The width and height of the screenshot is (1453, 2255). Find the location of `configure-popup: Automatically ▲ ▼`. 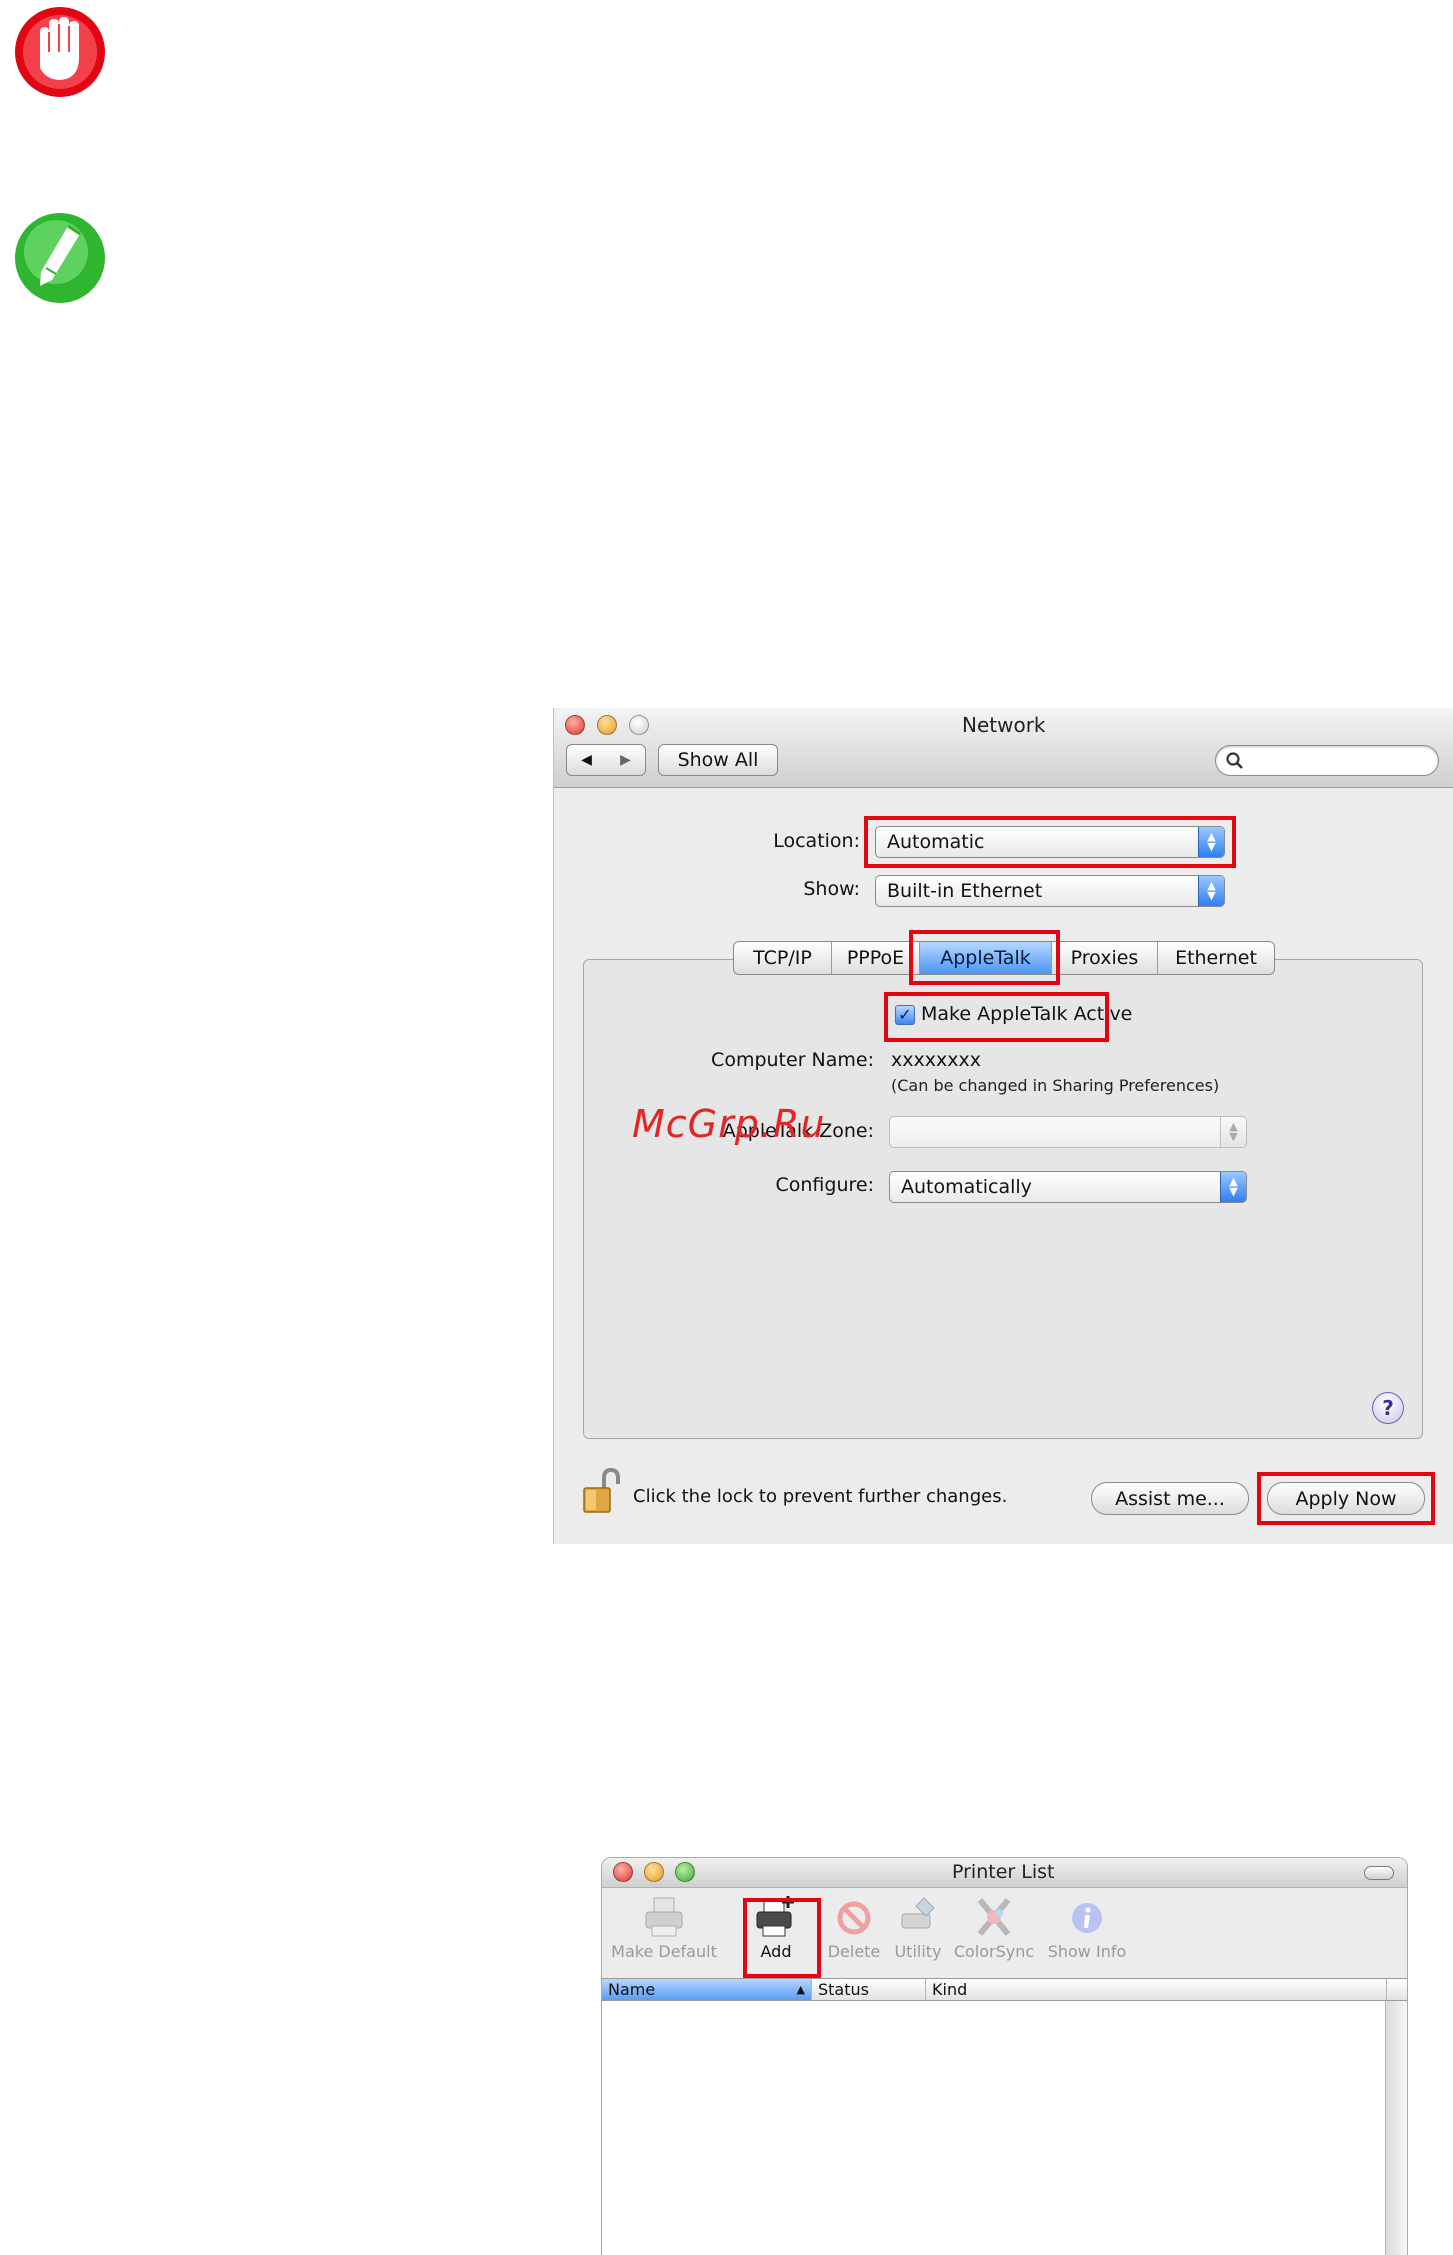

configure-popup: Automatically ▲ ▼ is located at coordinates (1068, 1187).